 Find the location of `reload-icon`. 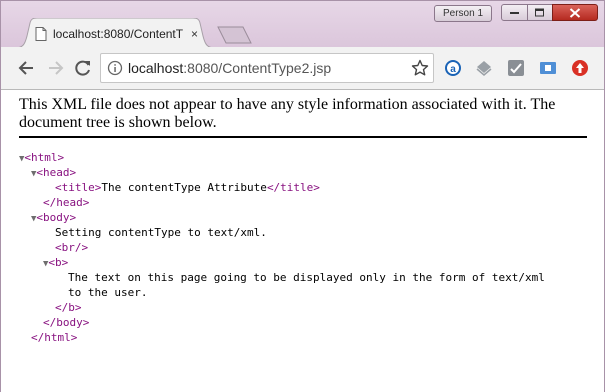

reload-icon is located at coordinates (83, 68).